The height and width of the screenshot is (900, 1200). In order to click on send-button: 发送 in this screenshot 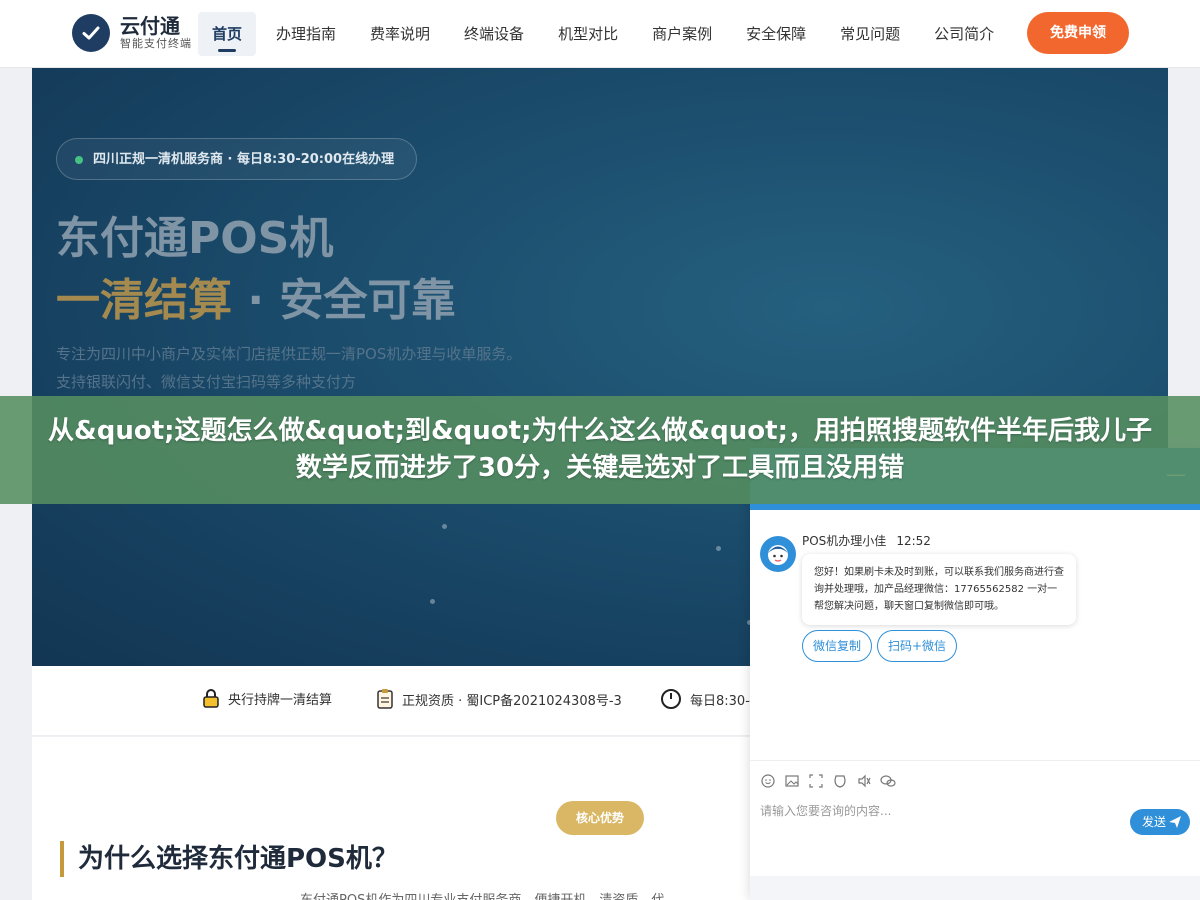, I will do `click(1160, 822)`.